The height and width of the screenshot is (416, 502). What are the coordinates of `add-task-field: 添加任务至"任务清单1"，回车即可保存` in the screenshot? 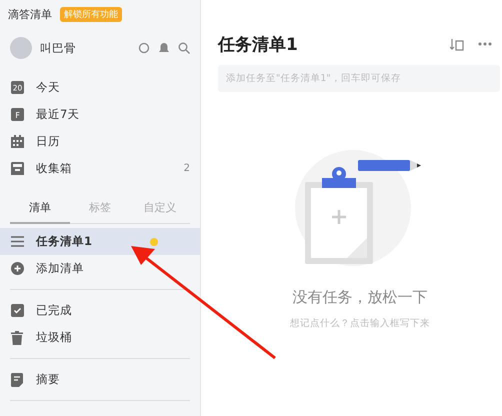 It's located at (359, 78).